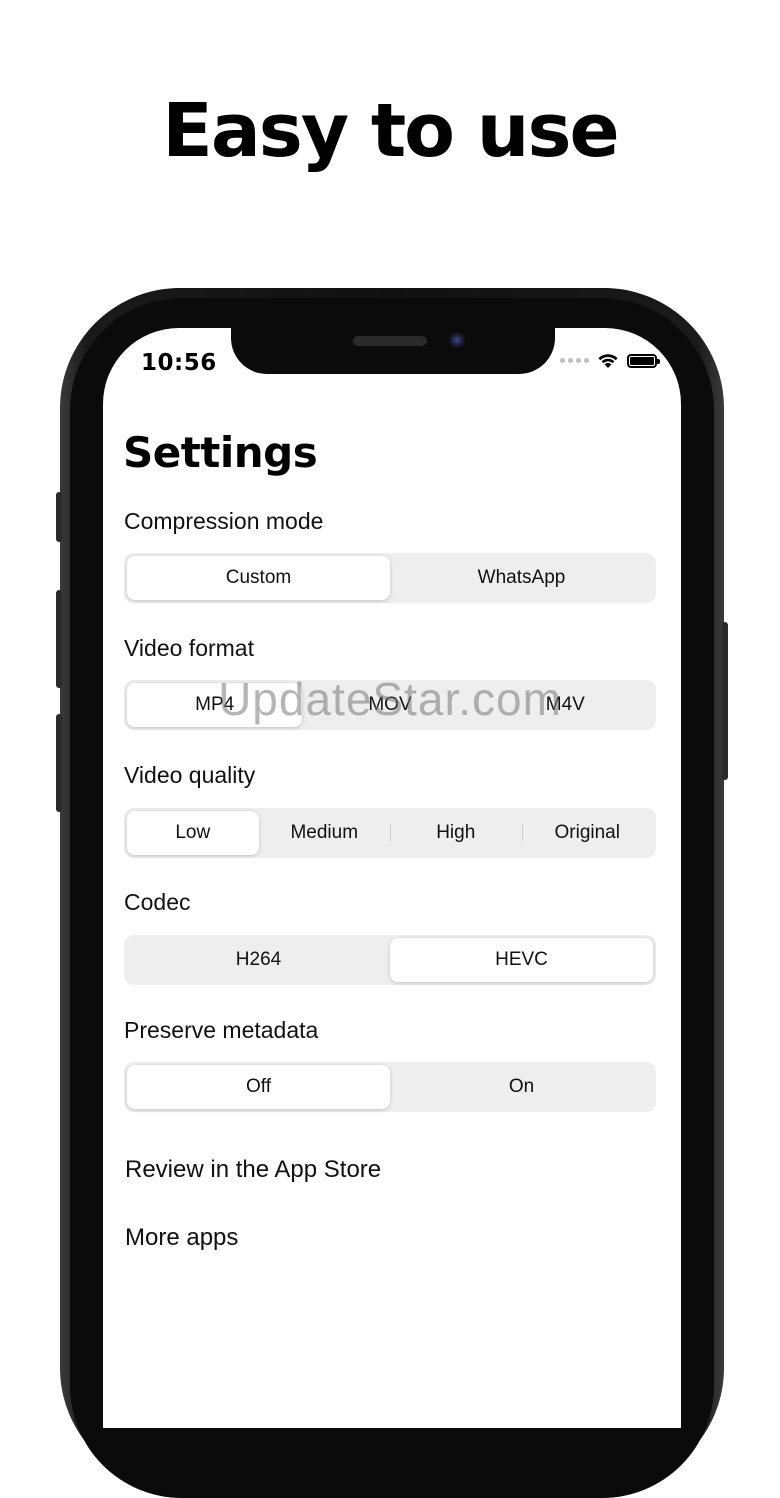 The width and height of the screenshot is (780, 1498). Describe the element at coordinates (258, 960) in the screenshot. I see `segment-h264: H264` at that location.